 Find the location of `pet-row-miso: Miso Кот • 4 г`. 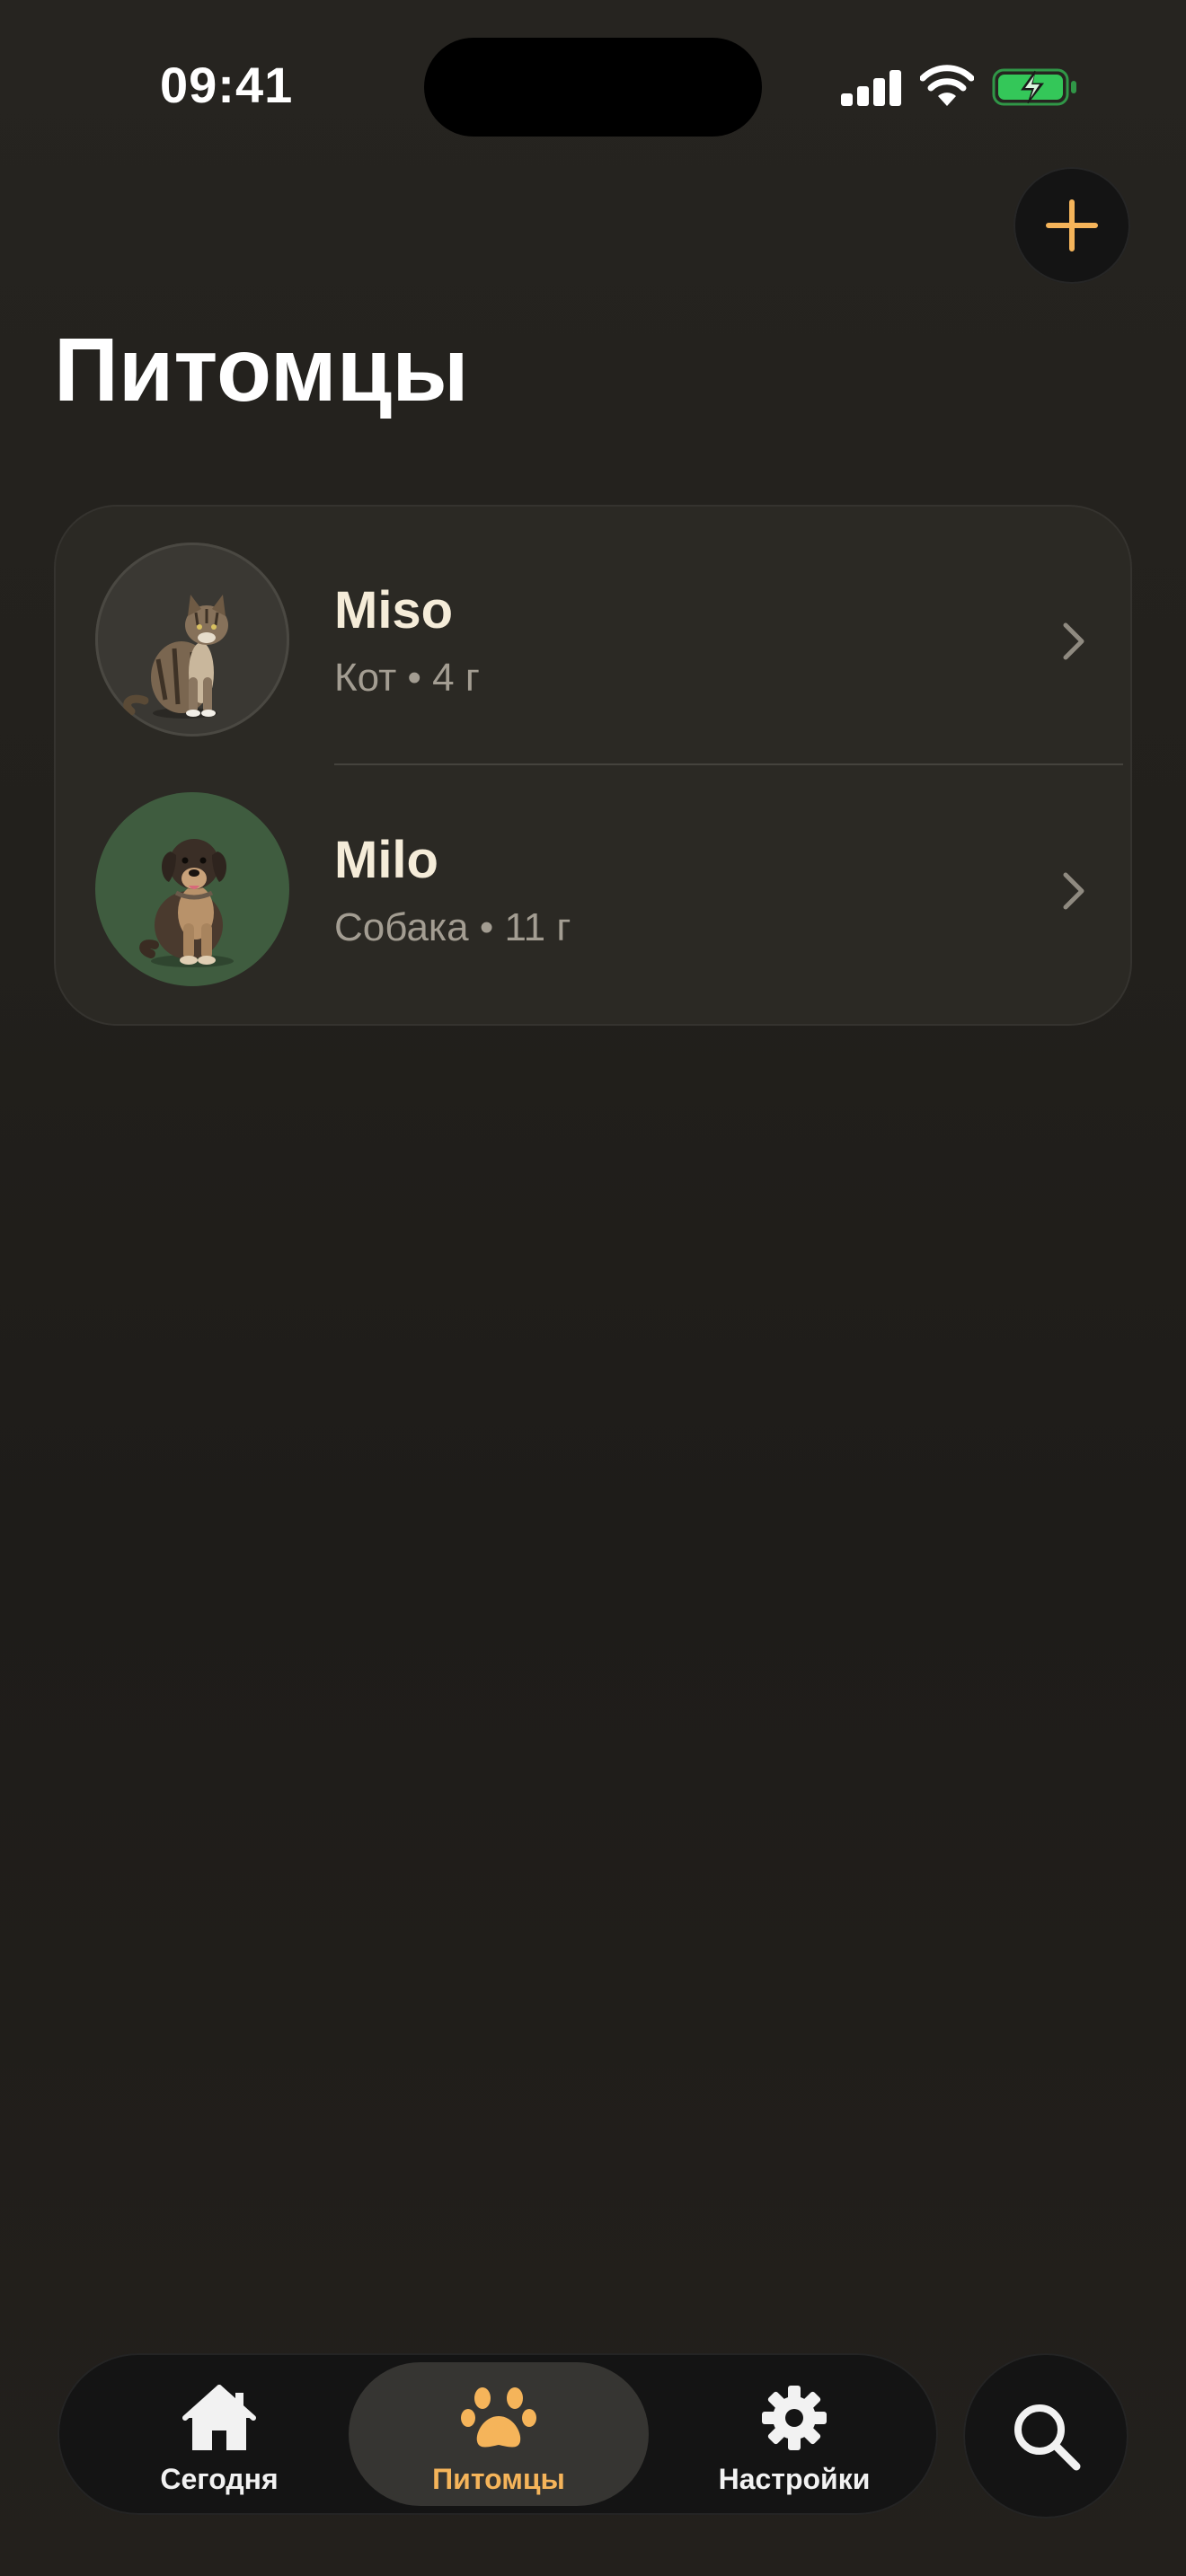

pet-row-miso: Miso Кот • 4 г is located at coordinates (593, 629).